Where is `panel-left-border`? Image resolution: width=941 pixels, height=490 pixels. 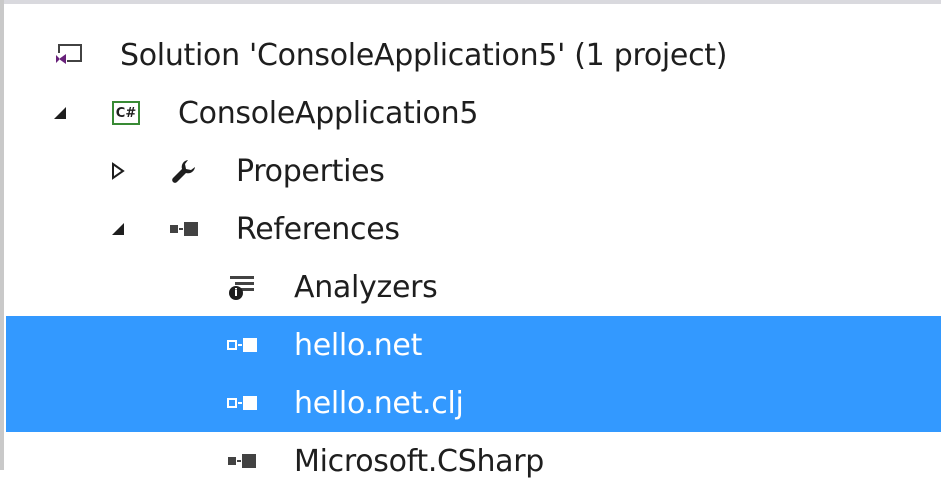 panel-left-border is located at coordinates (2, 235).